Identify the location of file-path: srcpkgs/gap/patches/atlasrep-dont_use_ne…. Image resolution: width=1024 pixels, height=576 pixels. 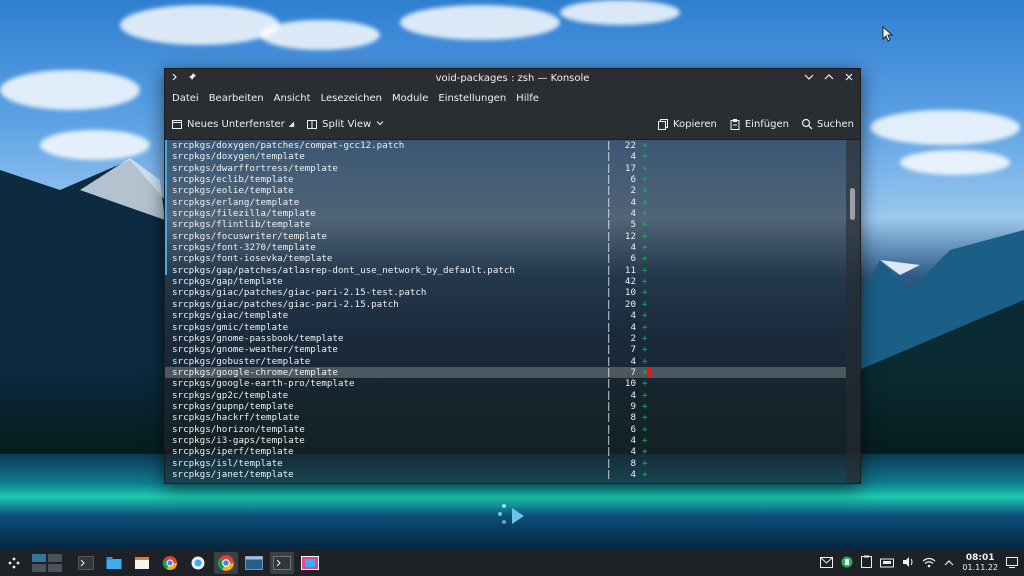
(343, 270).